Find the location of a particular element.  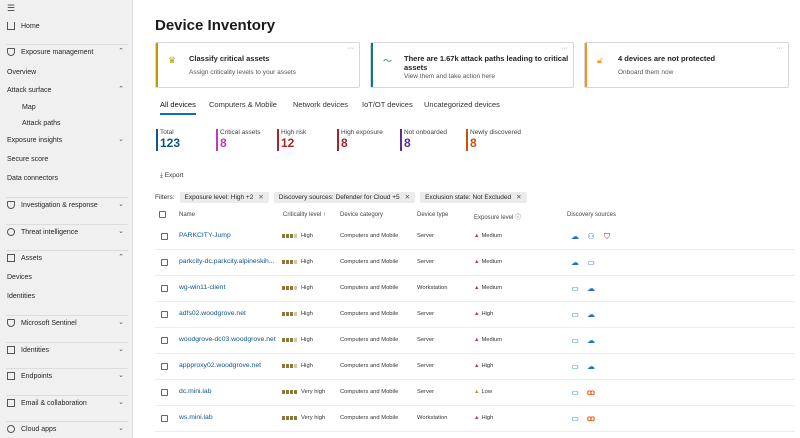

sidebar-item-map: Map is located at coordinates (66, 107).